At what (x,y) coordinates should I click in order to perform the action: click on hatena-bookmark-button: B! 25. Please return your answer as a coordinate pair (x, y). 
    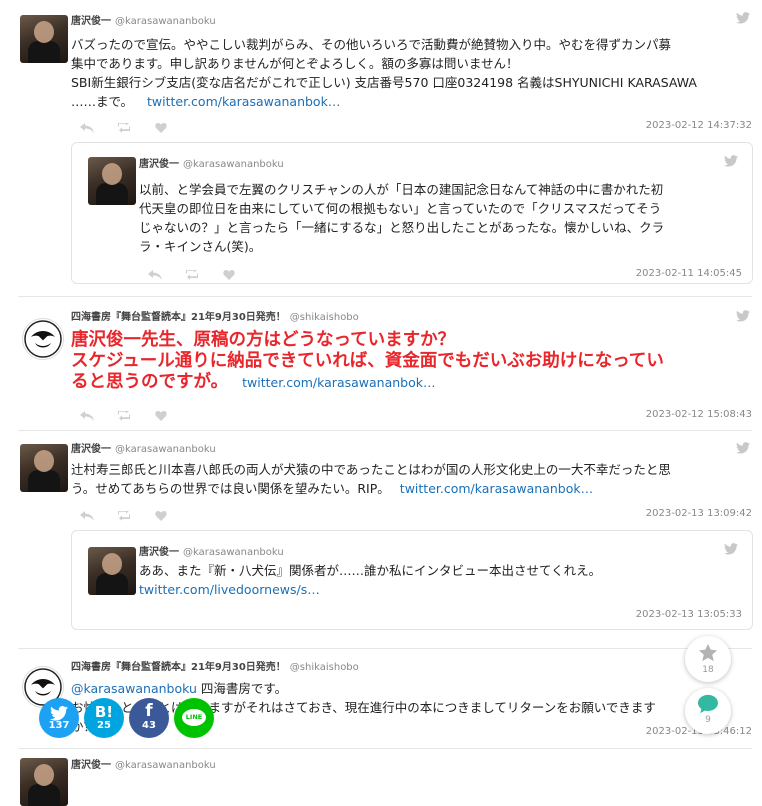
    Looking at the image, I should click on (104, 718).